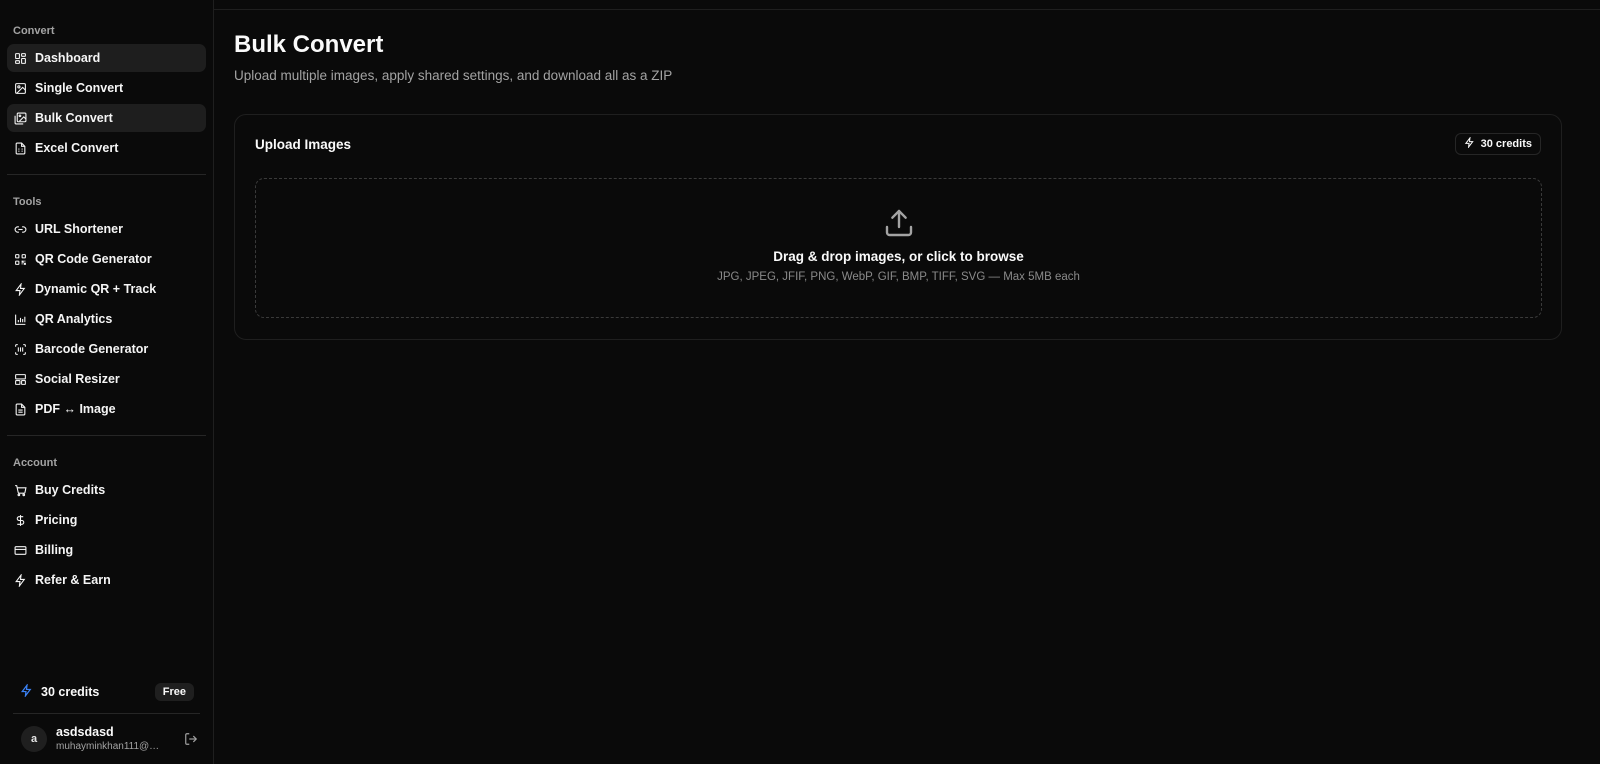 This screenshot has width=1600, height=764. Describe the element at coordinates (35, 463) in the screenshot. I see `section-label-account: Account` at that location.